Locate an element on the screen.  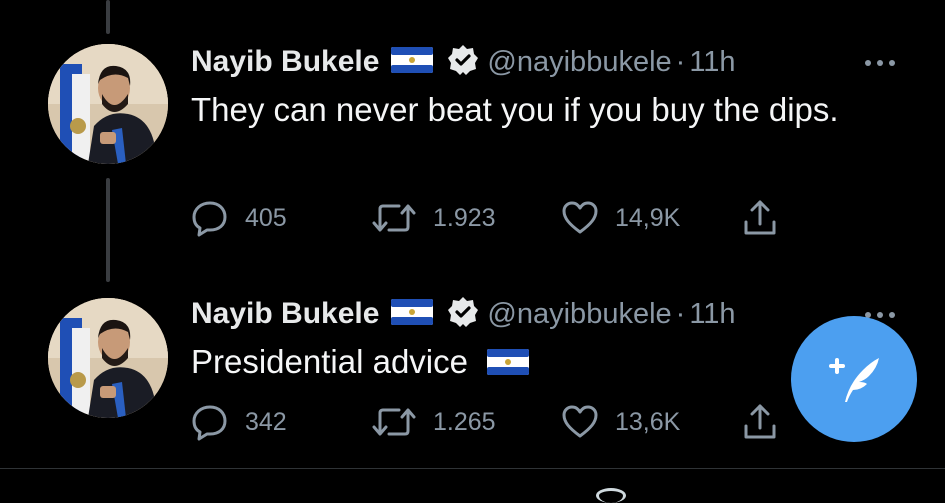
author-handle: @nayibbukele is located at coordinates (579, 314).